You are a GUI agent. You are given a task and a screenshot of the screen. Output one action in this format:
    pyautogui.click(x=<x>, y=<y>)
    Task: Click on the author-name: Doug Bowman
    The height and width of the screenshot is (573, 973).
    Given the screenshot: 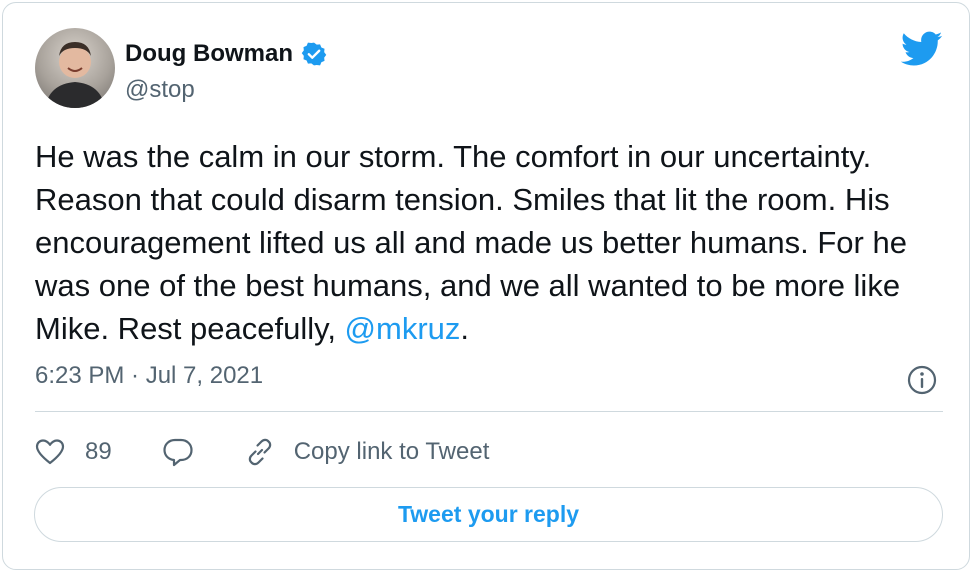 What is the action you would take?
    pyautogui.click(x=209, y=54)
    